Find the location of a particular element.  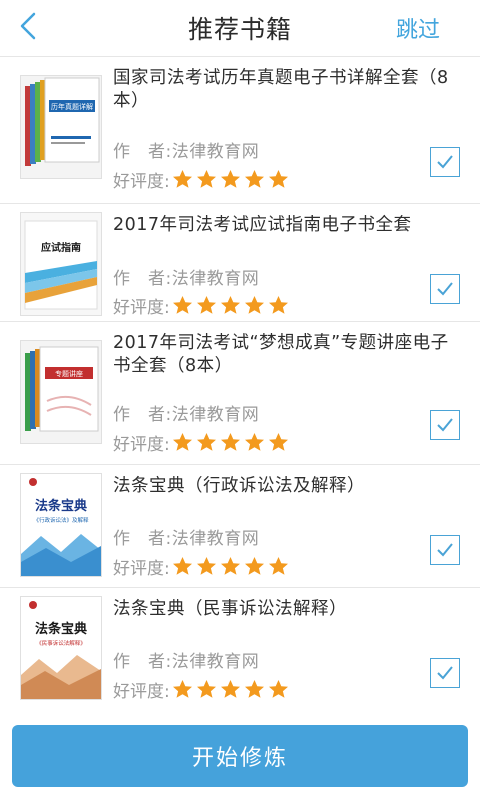

book-cover: 应试指南 is located at coordinates (61, 264).